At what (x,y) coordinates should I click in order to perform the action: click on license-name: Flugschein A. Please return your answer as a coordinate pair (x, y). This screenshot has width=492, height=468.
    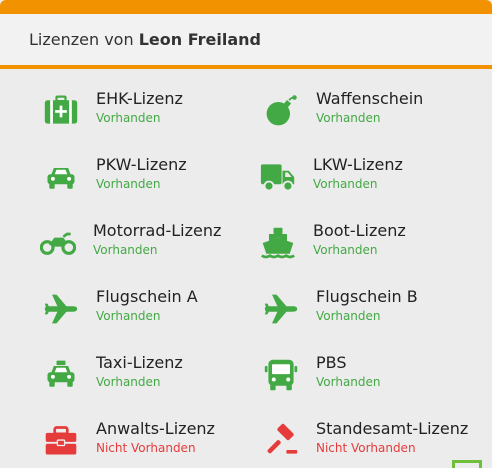
    Looking at the image, I should click on (147, 296).